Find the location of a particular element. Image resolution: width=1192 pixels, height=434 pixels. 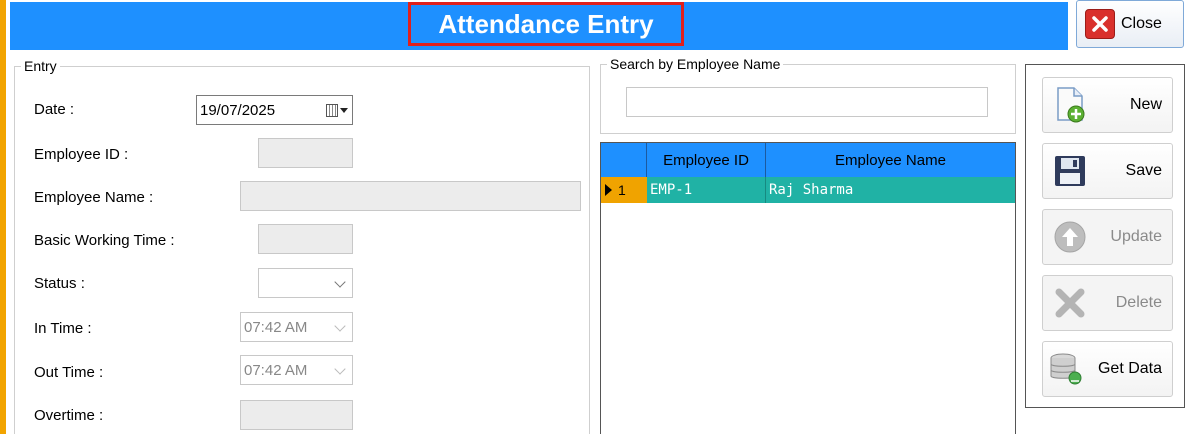

action-toolbar: New Save Update Delete Get Data is located at coordinates (1105, 236).